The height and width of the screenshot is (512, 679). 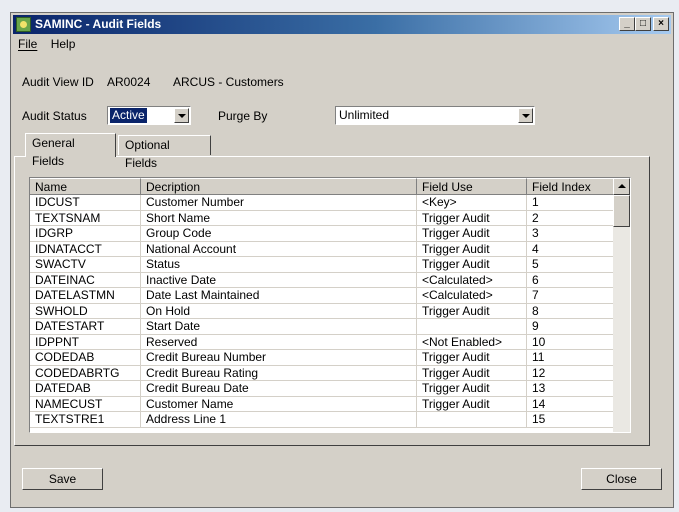 What do you see at coordinates (85, 265) in the screenshot?
I see `table-cell: SWACTV` at bounding box center [85, 265].